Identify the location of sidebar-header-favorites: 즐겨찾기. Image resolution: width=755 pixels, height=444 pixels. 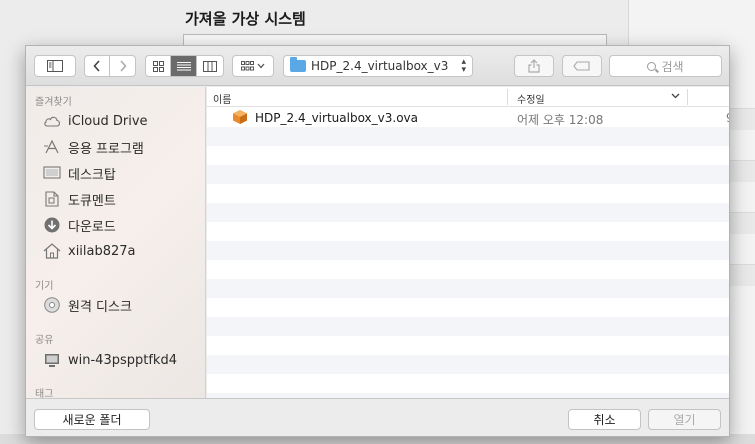
(53, 102).